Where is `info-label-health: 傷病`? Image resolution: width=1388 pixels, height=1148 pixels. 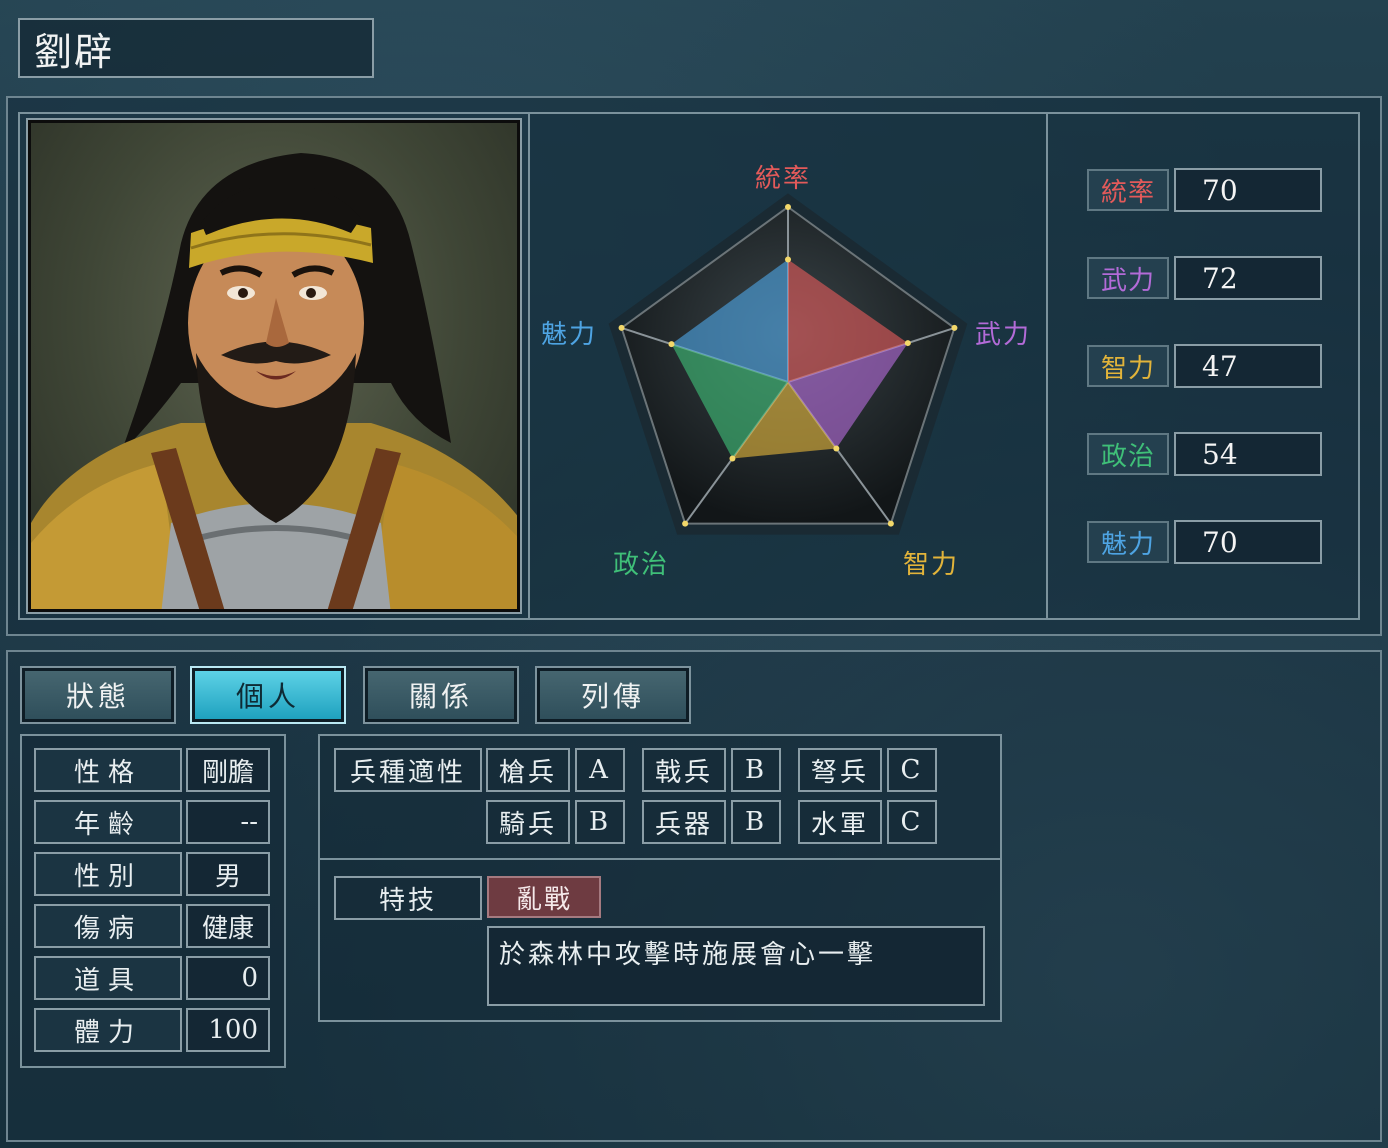
info-label-health: 傷病 is located at coordinates (108, 926).